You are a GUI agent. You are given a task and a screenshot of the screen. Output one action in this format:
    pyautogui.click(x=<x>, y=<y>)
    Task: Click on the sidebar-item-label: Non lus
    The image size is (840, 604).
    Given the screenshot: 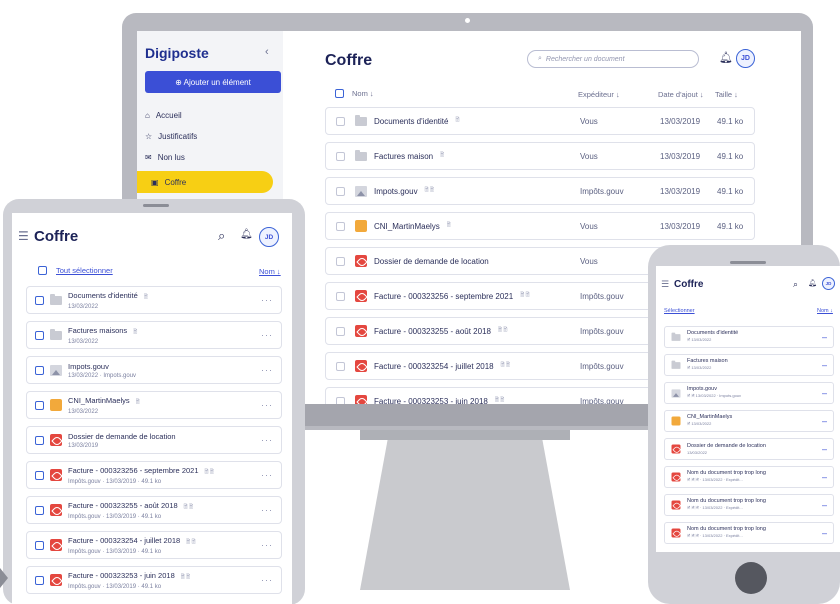 What is the action you would take?
    pyautogui.click(x=171, y=157)
    